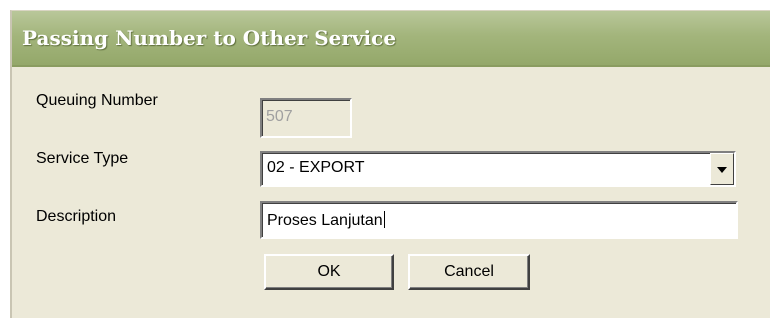 This screenshot has width=774, height=318. Describe the element at coordinates (279, 116) in the screenshot. I see `queuing-number-value: 507` at that location.